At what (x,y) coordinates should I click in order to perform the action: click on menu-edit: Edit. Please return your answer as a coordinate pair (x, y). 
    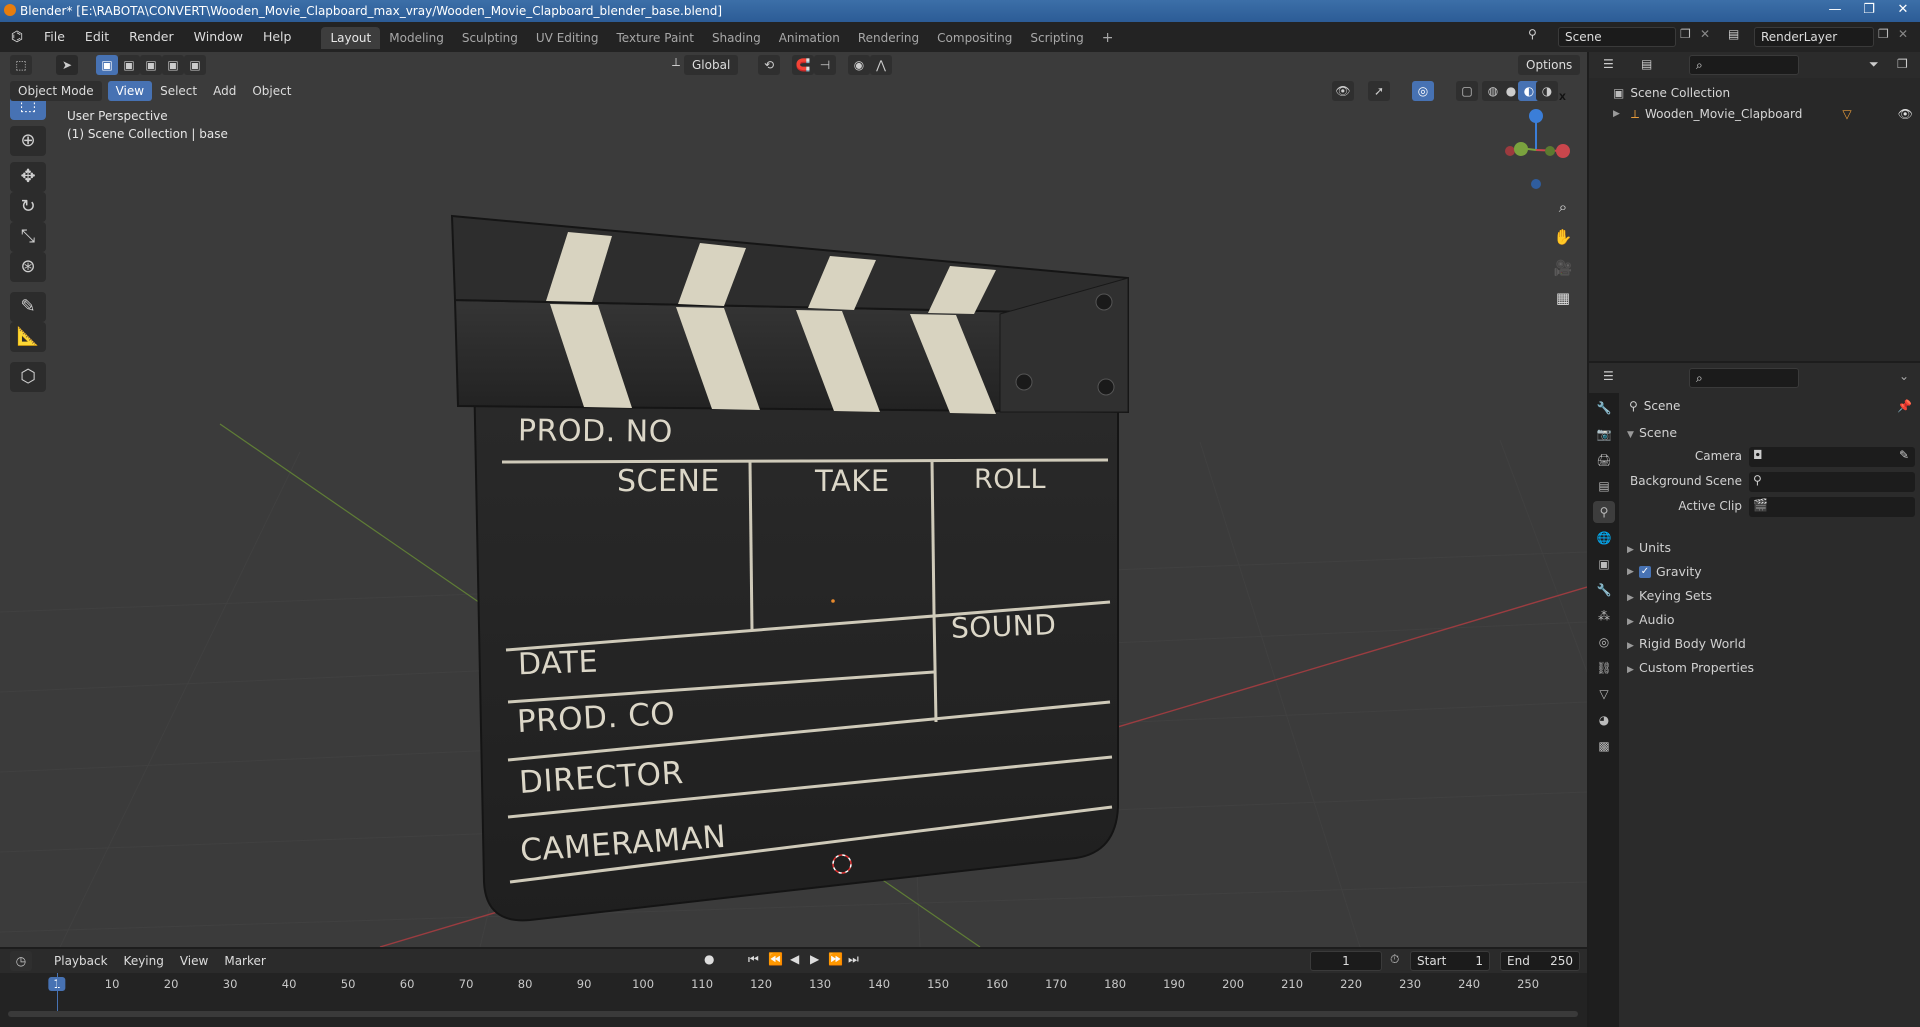
    Looking at the image, I should click on (97, 37).